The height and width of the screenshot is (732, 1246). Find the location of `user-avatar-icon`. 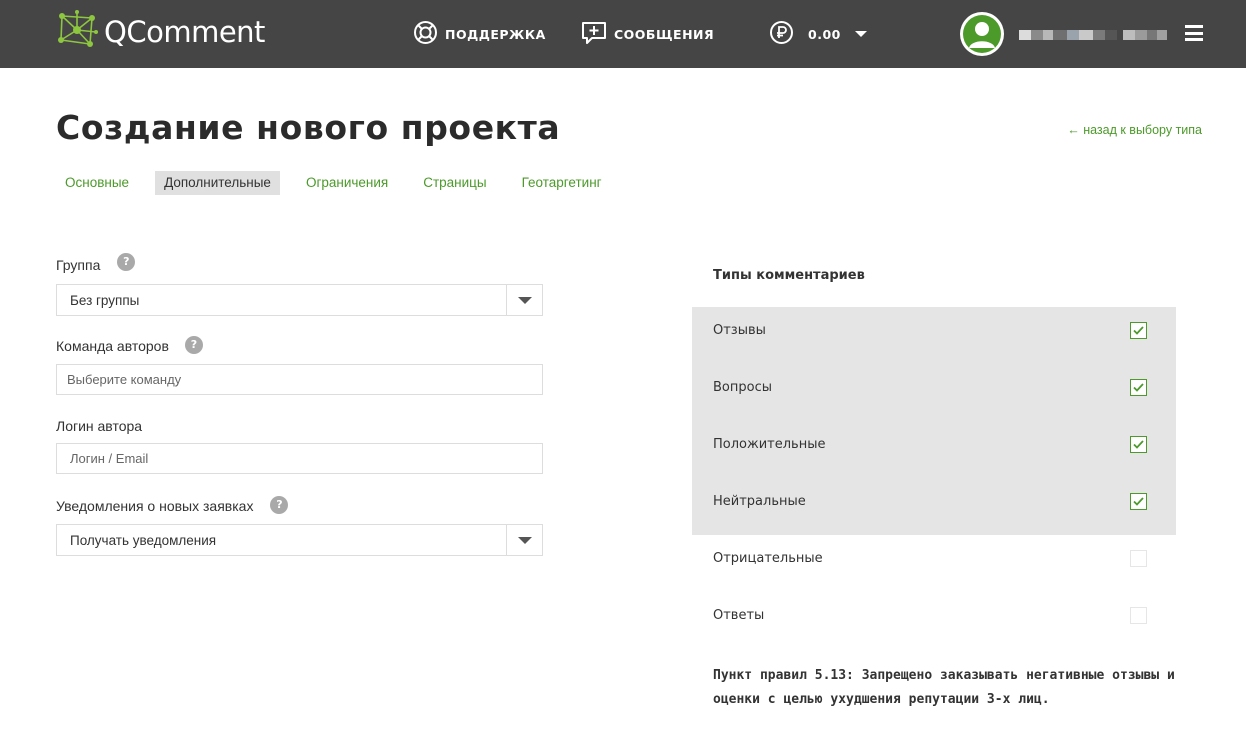

user-avatar-icon is located at coordinates (982, 34).